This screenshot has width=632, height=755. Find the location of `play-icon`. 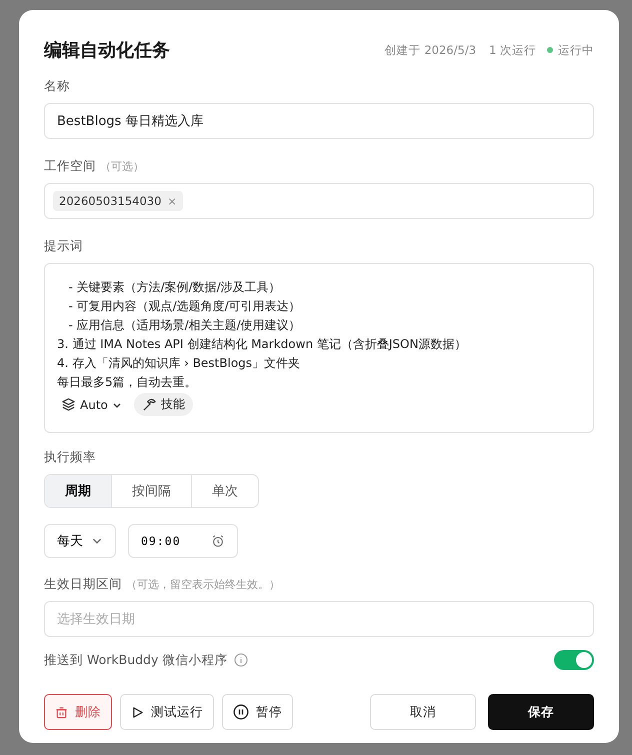

play-icon is located at coordinates (137, 712).